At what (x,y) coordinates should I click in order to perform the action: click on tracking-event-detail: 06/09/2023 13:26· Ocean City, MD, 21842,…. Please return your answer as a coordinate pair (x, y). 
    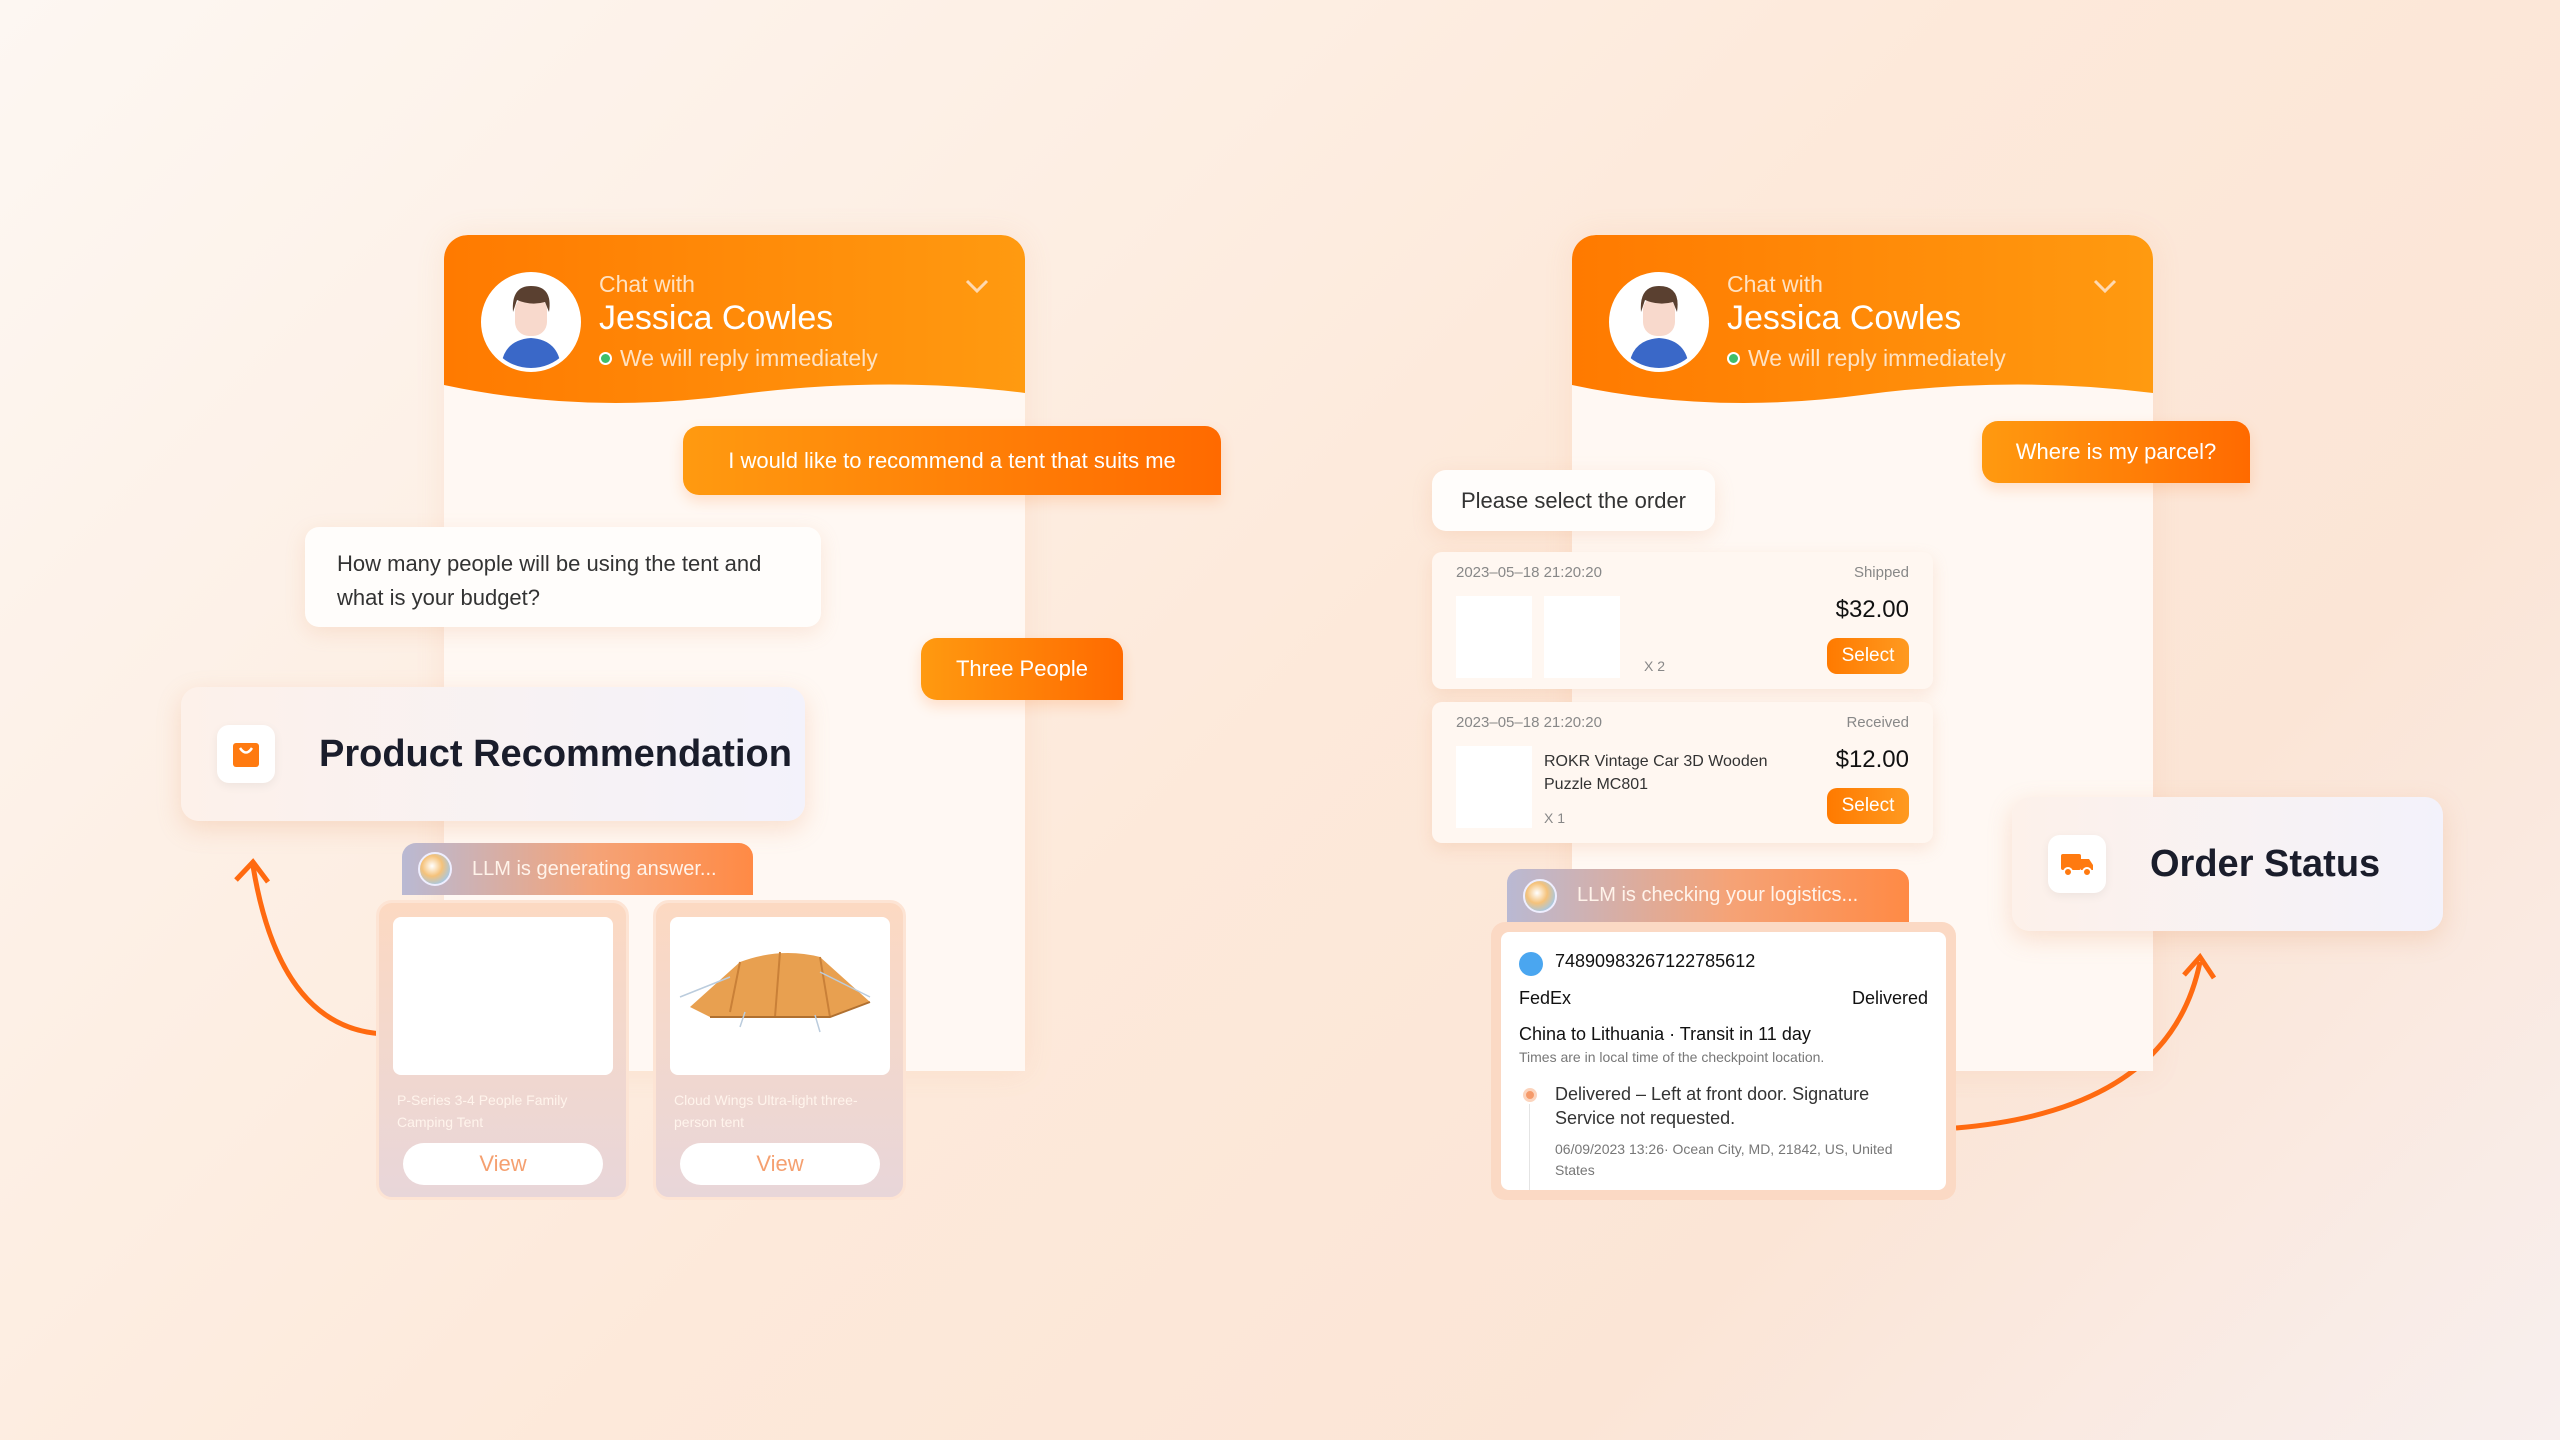
    Looking at the image, I should click on (1724, 1159).